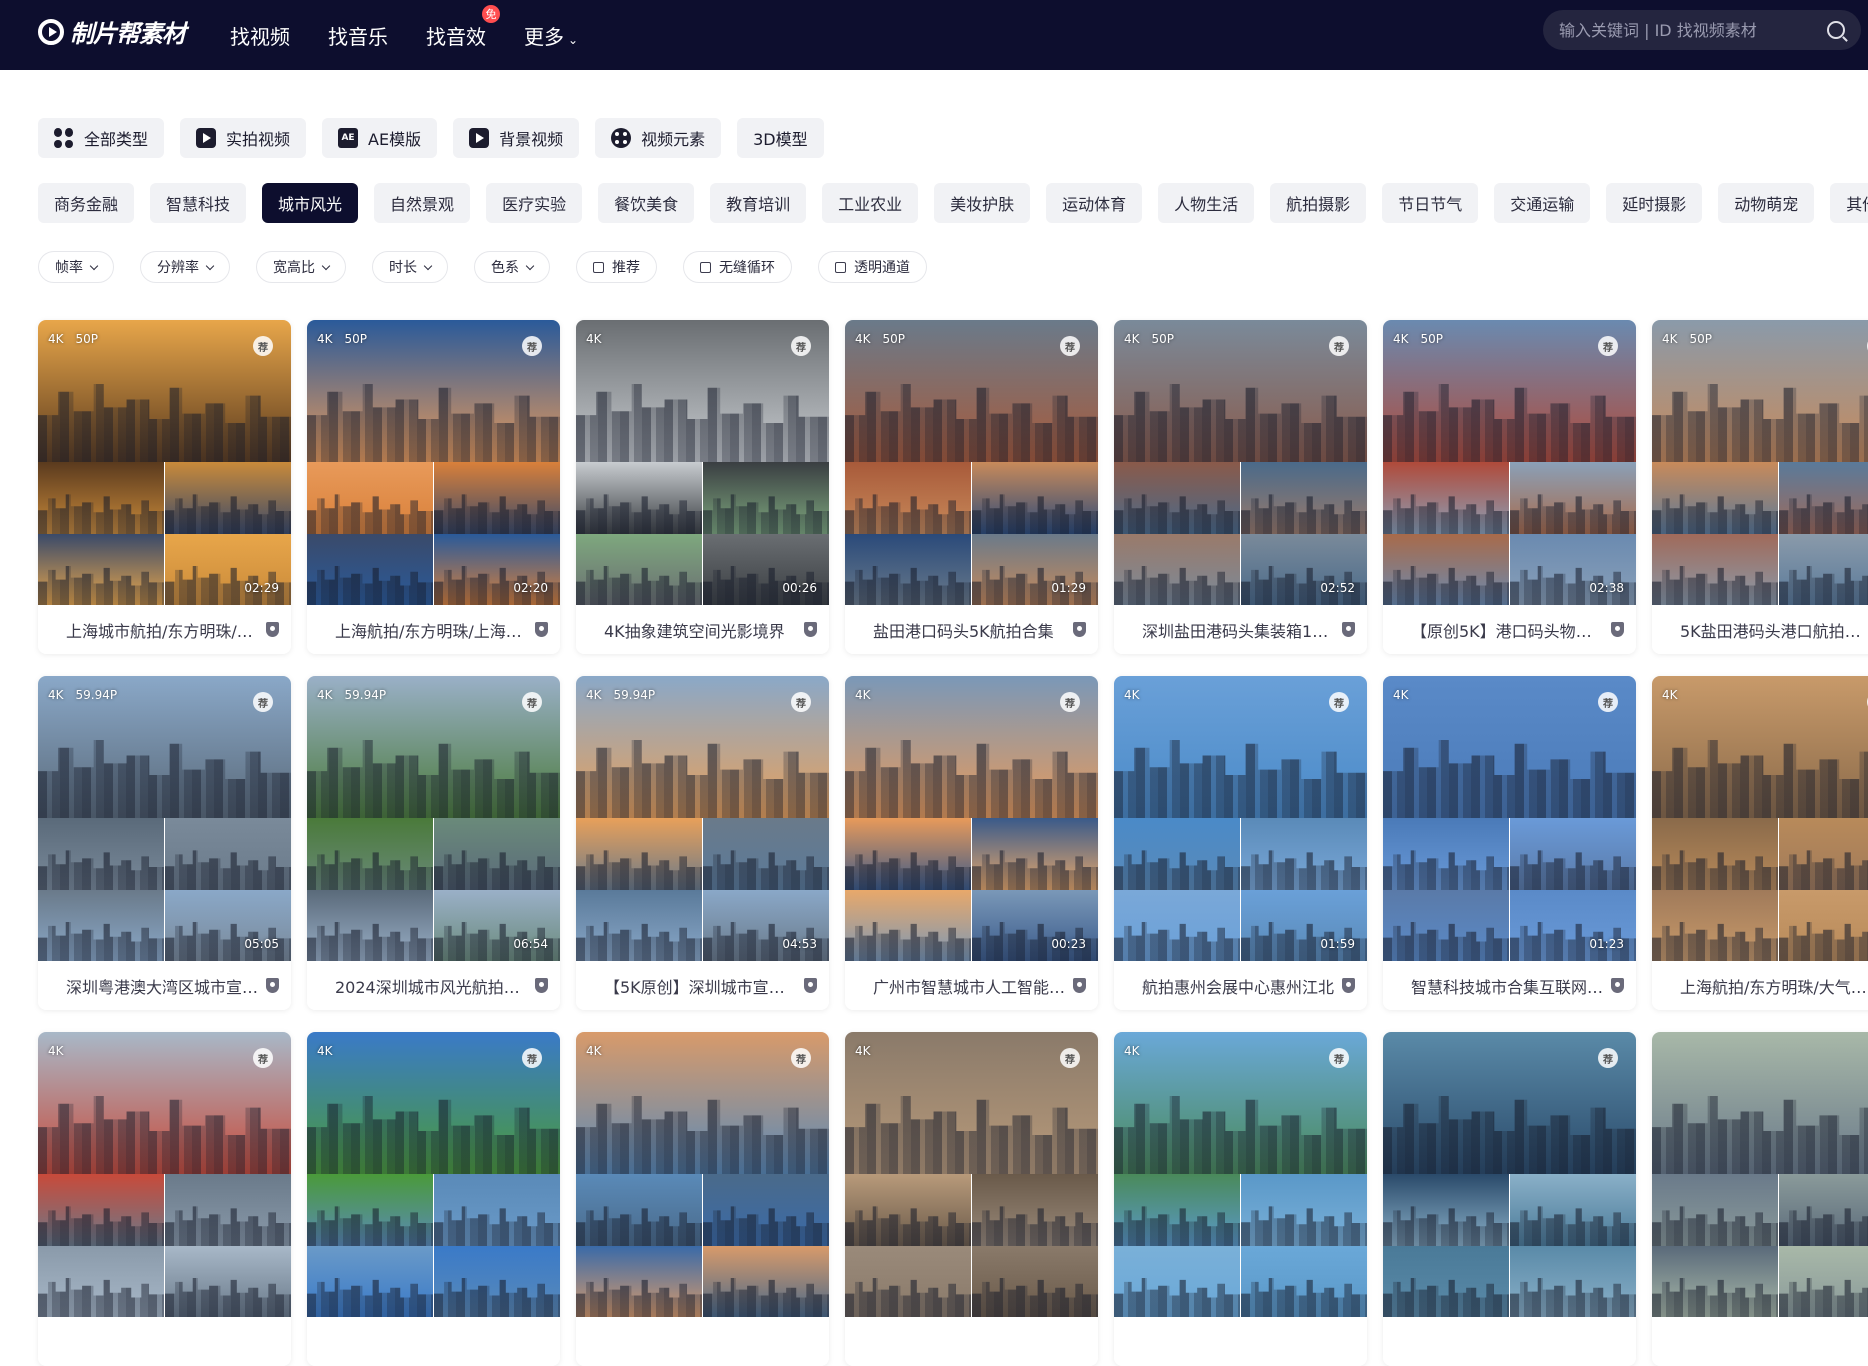 This screenshot has width=1868, height=1366. I want to click on filter-checkbox: 透明通道, so click(872, 267).